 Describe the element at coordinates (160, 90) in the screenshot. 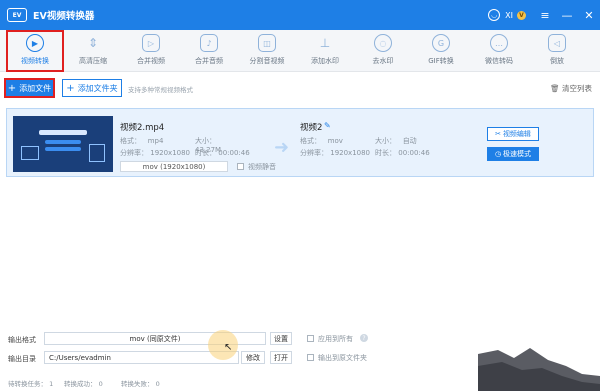

I see `format-hint: 支持多种常规视频格式` at that location.